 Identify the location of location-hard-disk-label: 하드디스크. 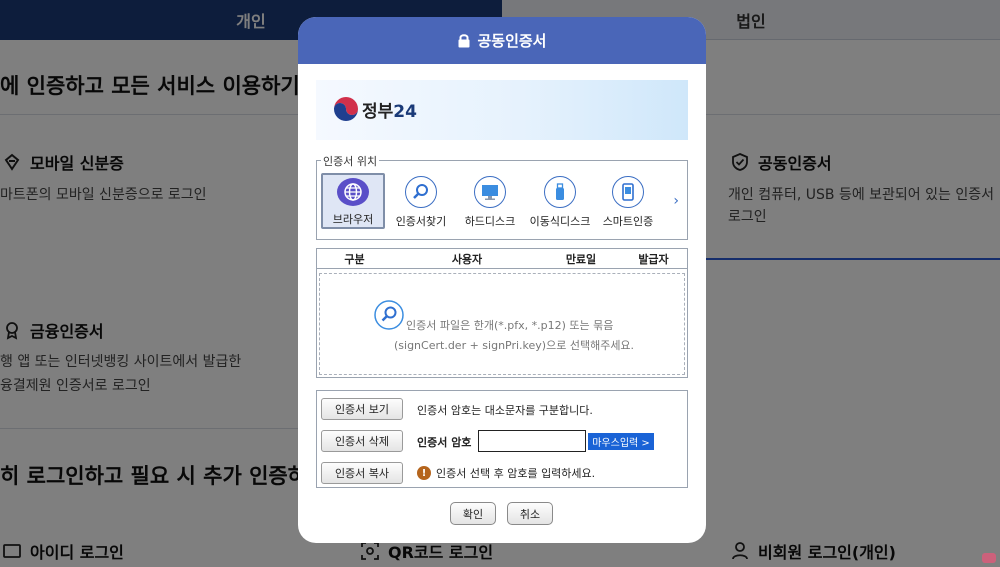
(490, 221).